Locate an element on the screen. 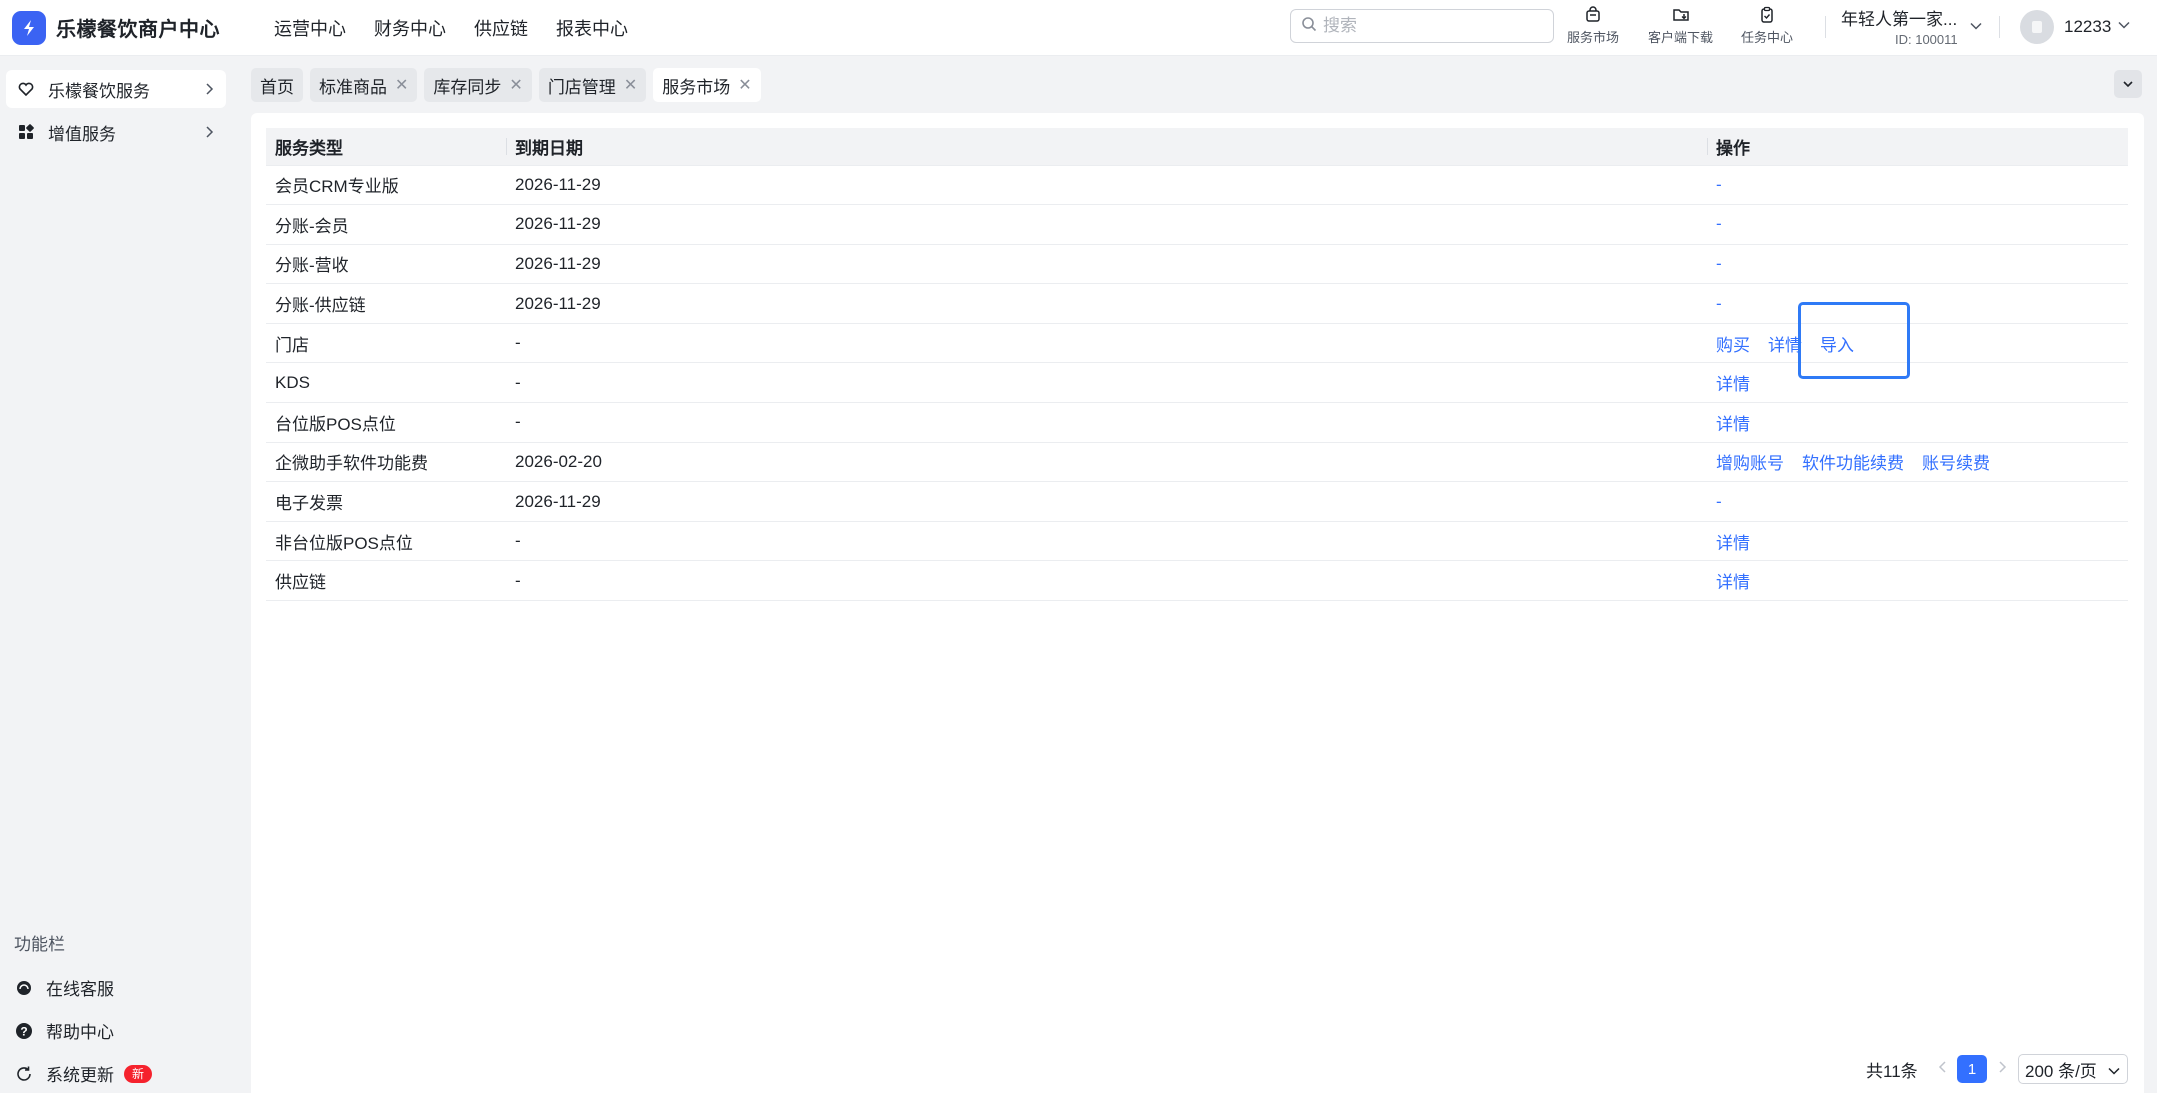 The image size is (2157, 1093). search-box is located at coordinates (1422, 26).